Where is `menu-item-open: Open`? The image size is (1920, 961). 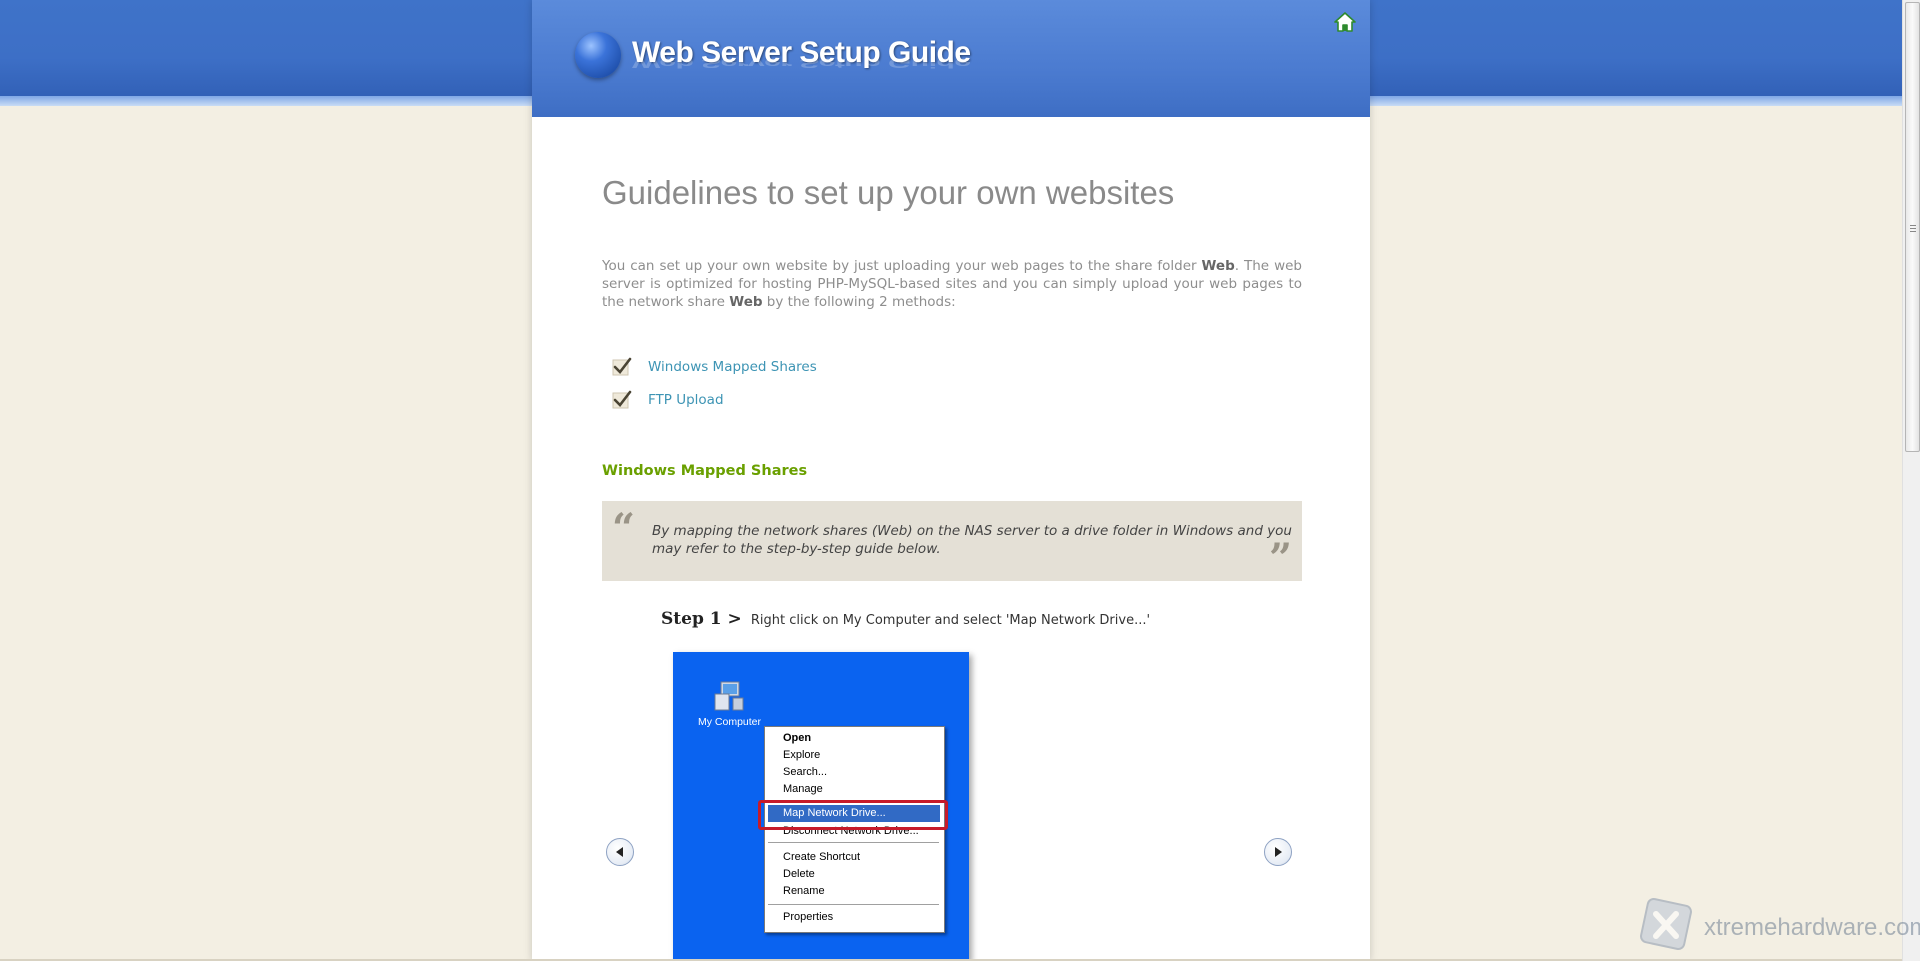
menu-item-open: Open is located at coordinates (797, 738).